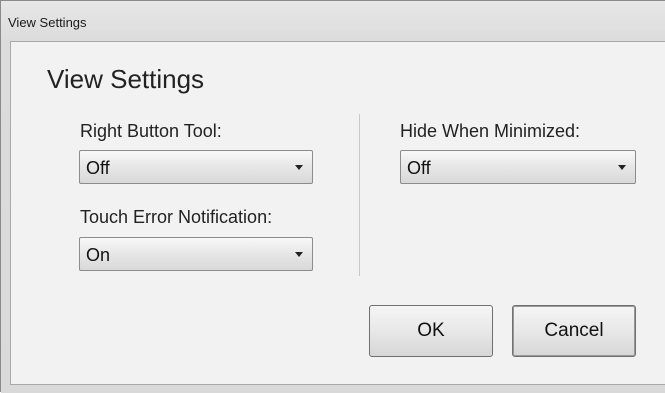  Describe the element at coordinates (176, 217) in the screenshot. I see `touch-error-notification-label: Touch Error Notification:` at that location.